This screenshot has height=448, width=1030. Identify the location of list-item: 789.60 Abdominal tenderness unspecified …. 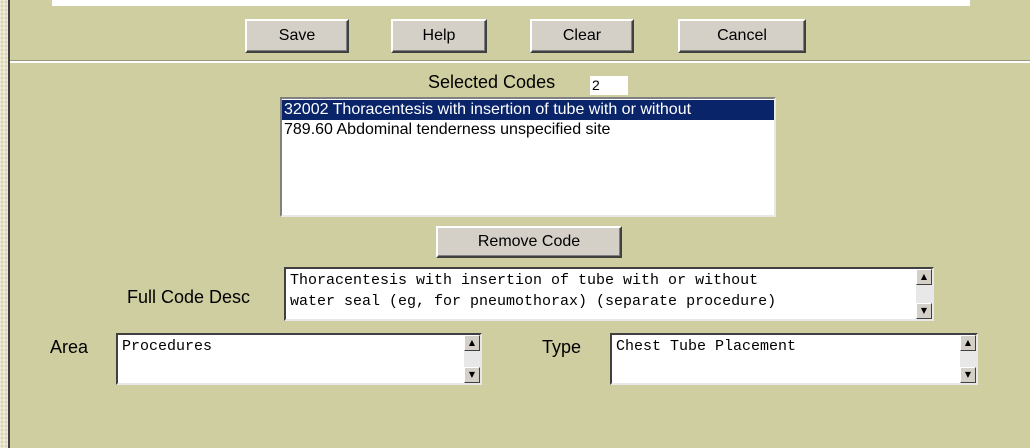
(528, 130).